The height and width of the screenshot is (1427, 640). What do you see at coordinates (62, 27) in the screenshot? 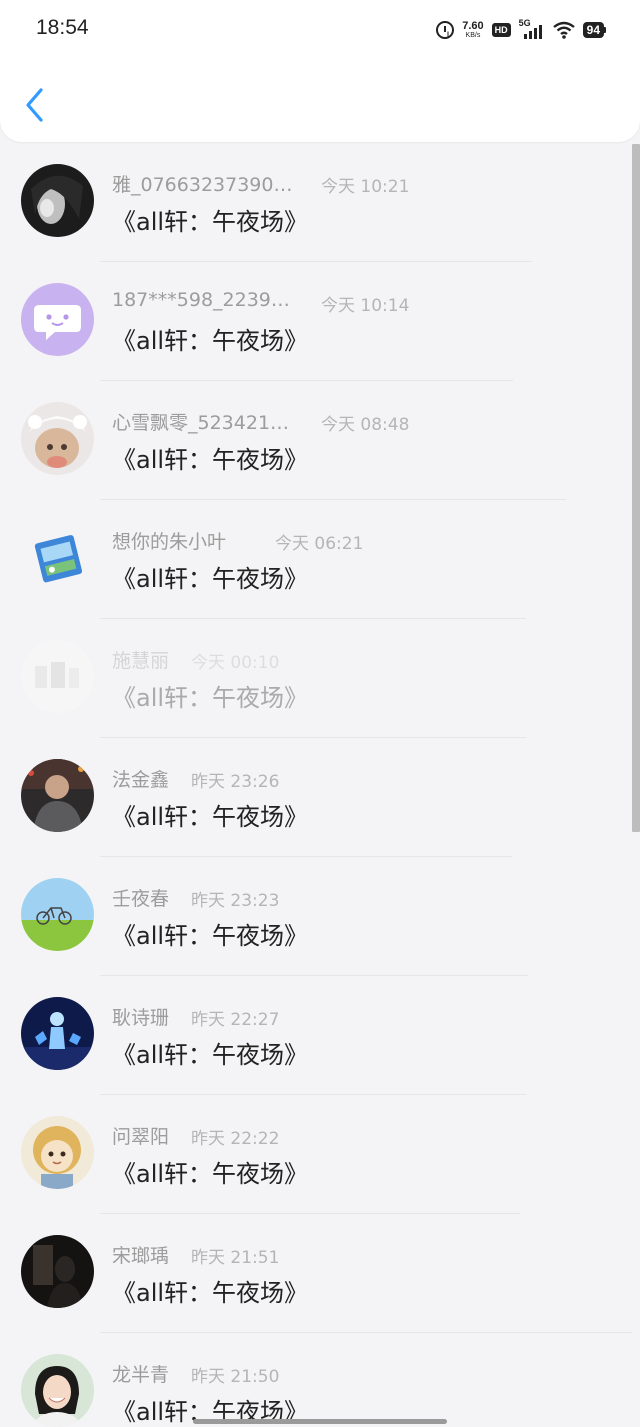
I see `status-time: 18:54` at bounding box center [62, 27].